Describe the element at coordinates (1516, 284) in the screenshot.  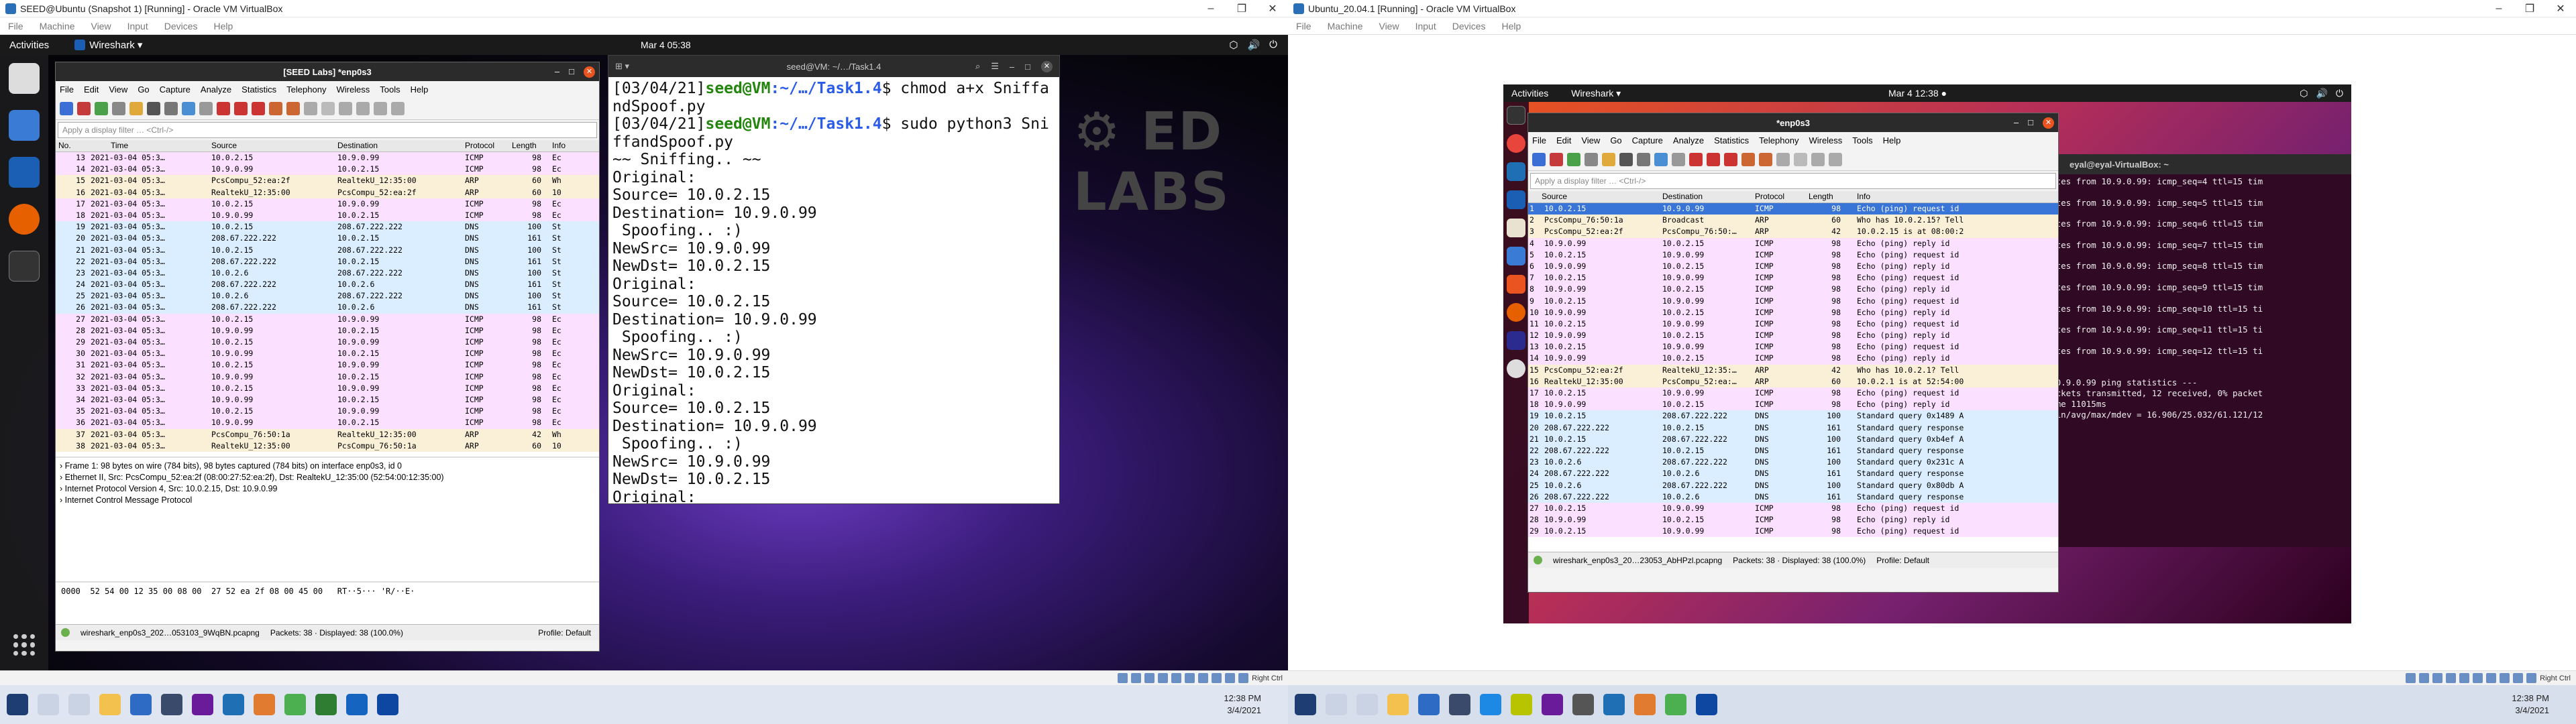
I see `software-icon` at that location.